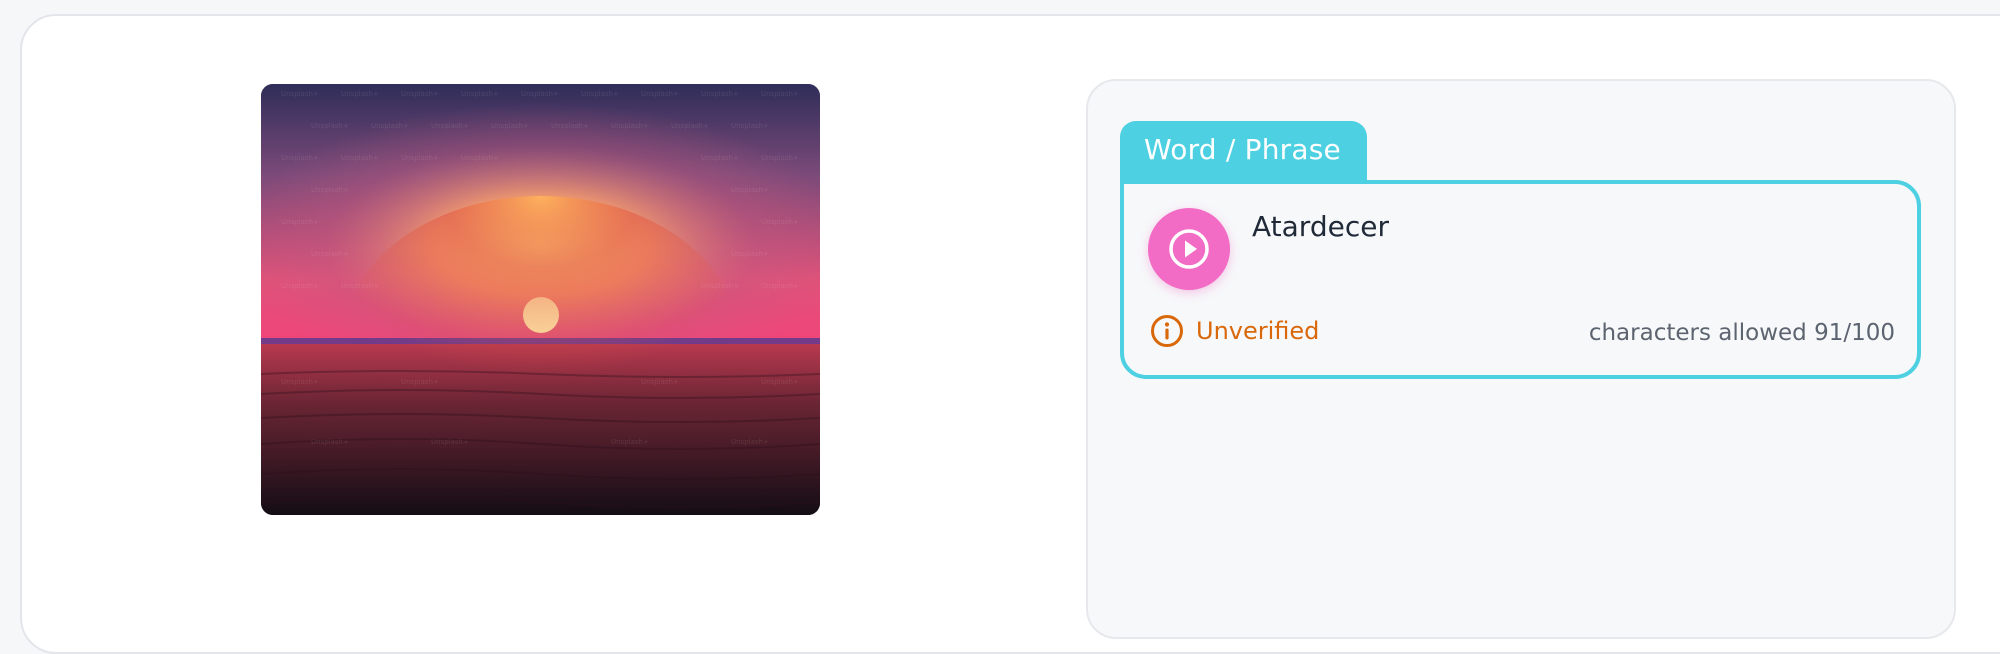 Image resolution: width=2000 pixels, height=654 pixels. What do you see at coordinates (1167, 331) in the screenshot?
I see `info-circle-icon` at bounding box center [1167, 331].